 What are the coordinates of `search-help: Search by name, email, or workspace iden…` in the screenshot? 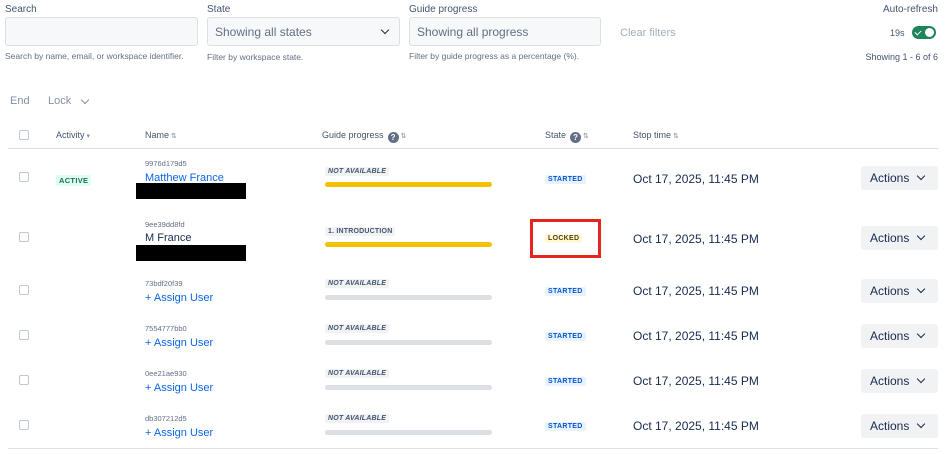 It's located at (94, 56).